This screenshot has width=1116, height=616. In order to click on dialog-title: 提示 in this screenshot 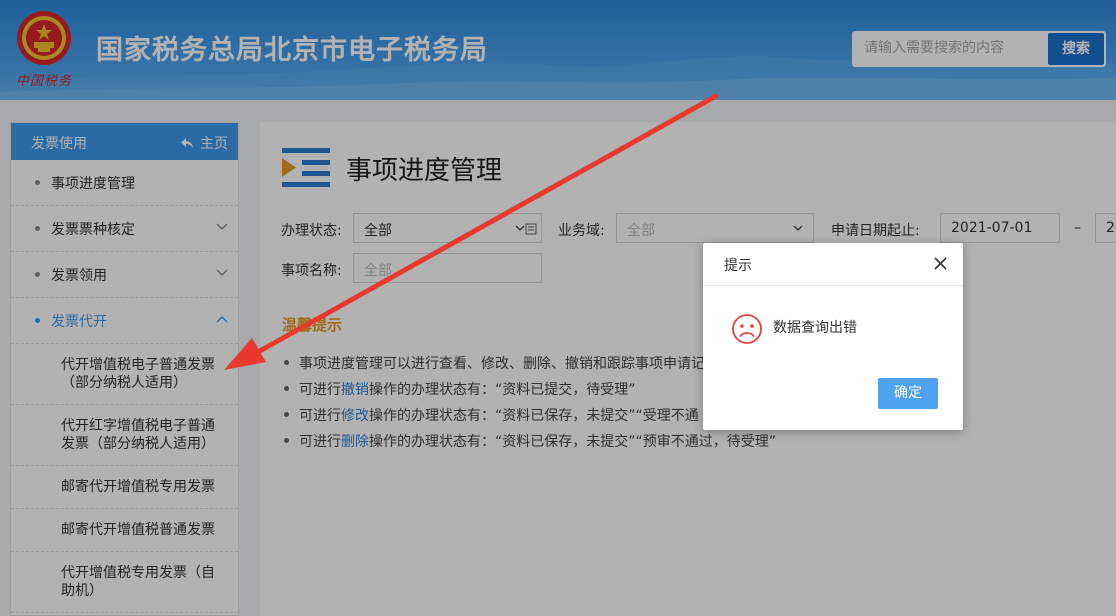, I will do `click(738, 266)`.